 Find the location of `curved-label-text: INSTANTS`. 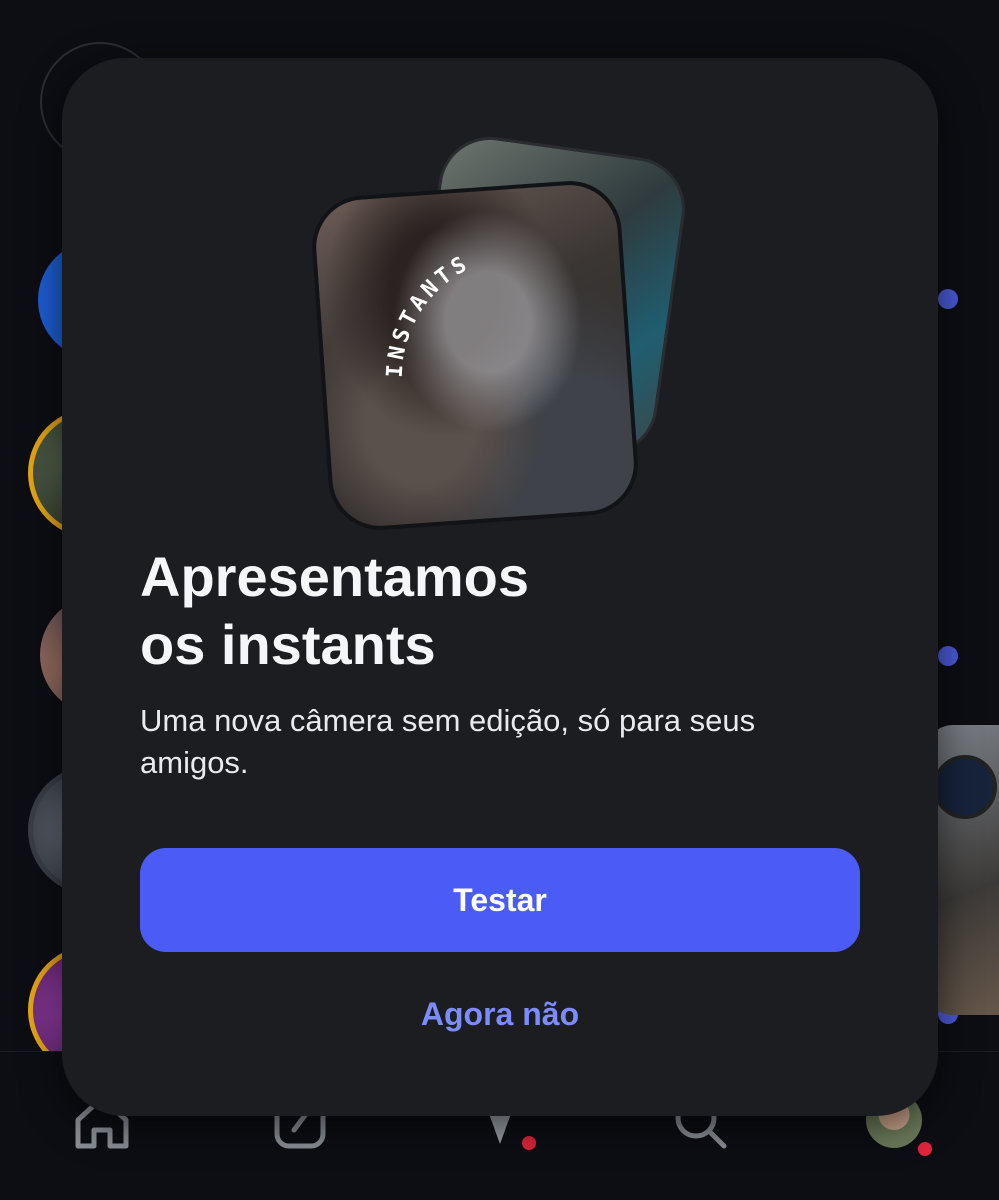

curved-label-text: INSTANTS is located at coordinates (427, 315).